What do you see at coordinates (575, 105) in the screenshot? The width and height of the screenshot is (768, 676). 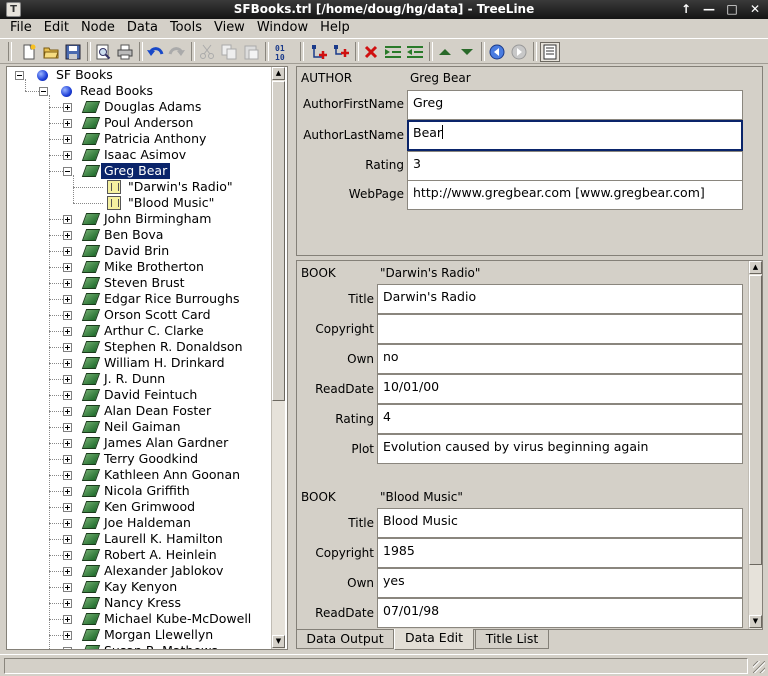 I see `author-first-name-field: Greg` at bounding box center [575, 105].